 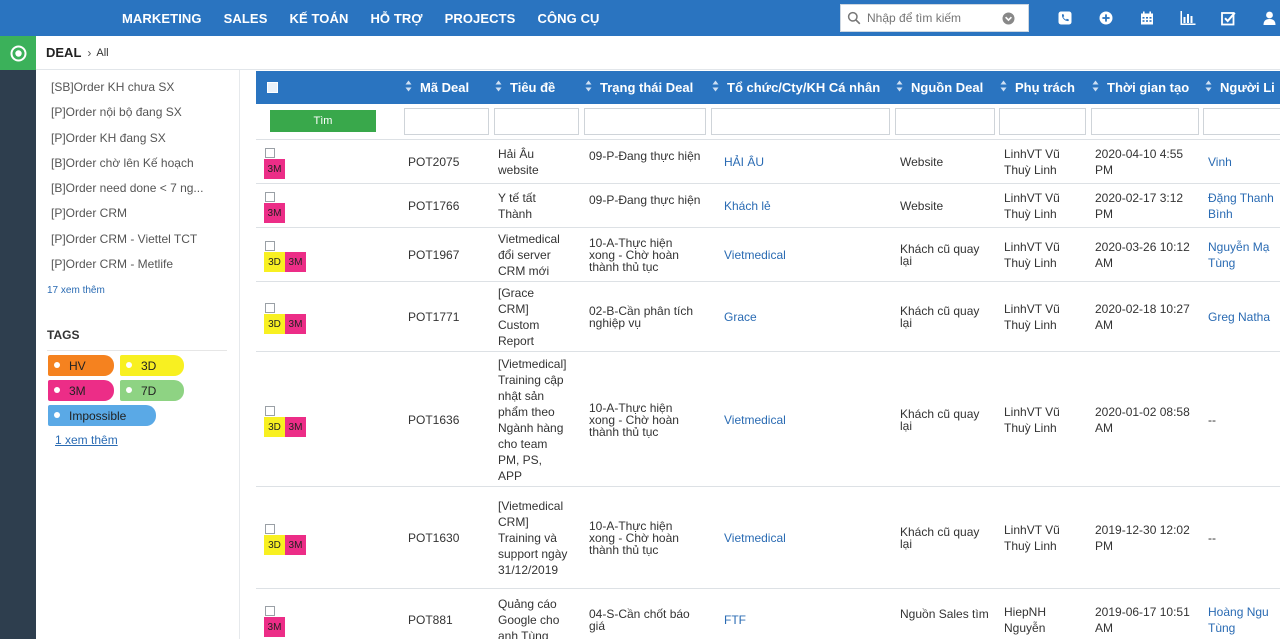 I want to click on filter-item: [P]Order CRM - Viettel TCT, so click(x=124, y=239).